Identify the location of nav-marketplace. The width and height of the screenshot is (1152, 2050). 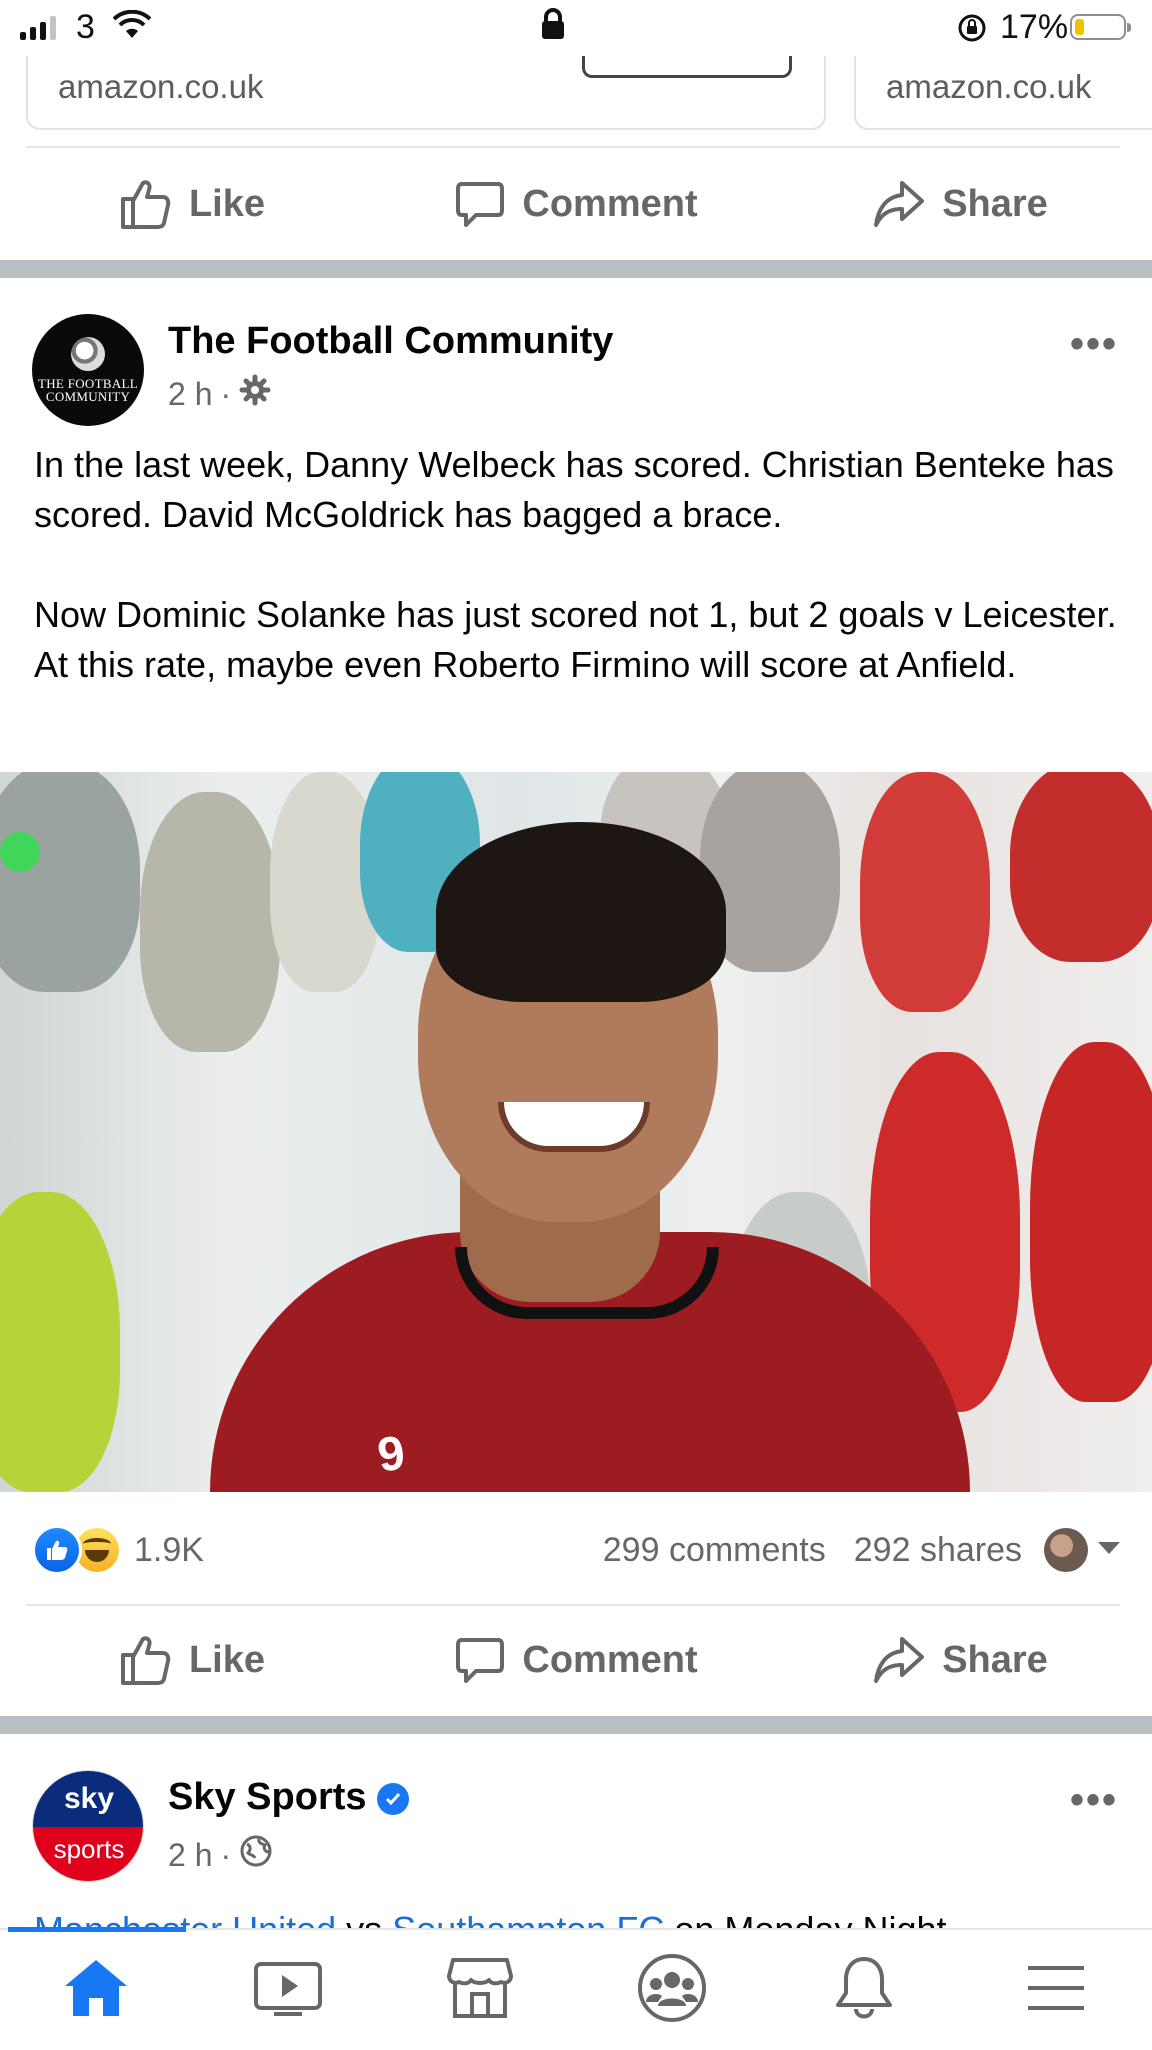
(480, 1990).